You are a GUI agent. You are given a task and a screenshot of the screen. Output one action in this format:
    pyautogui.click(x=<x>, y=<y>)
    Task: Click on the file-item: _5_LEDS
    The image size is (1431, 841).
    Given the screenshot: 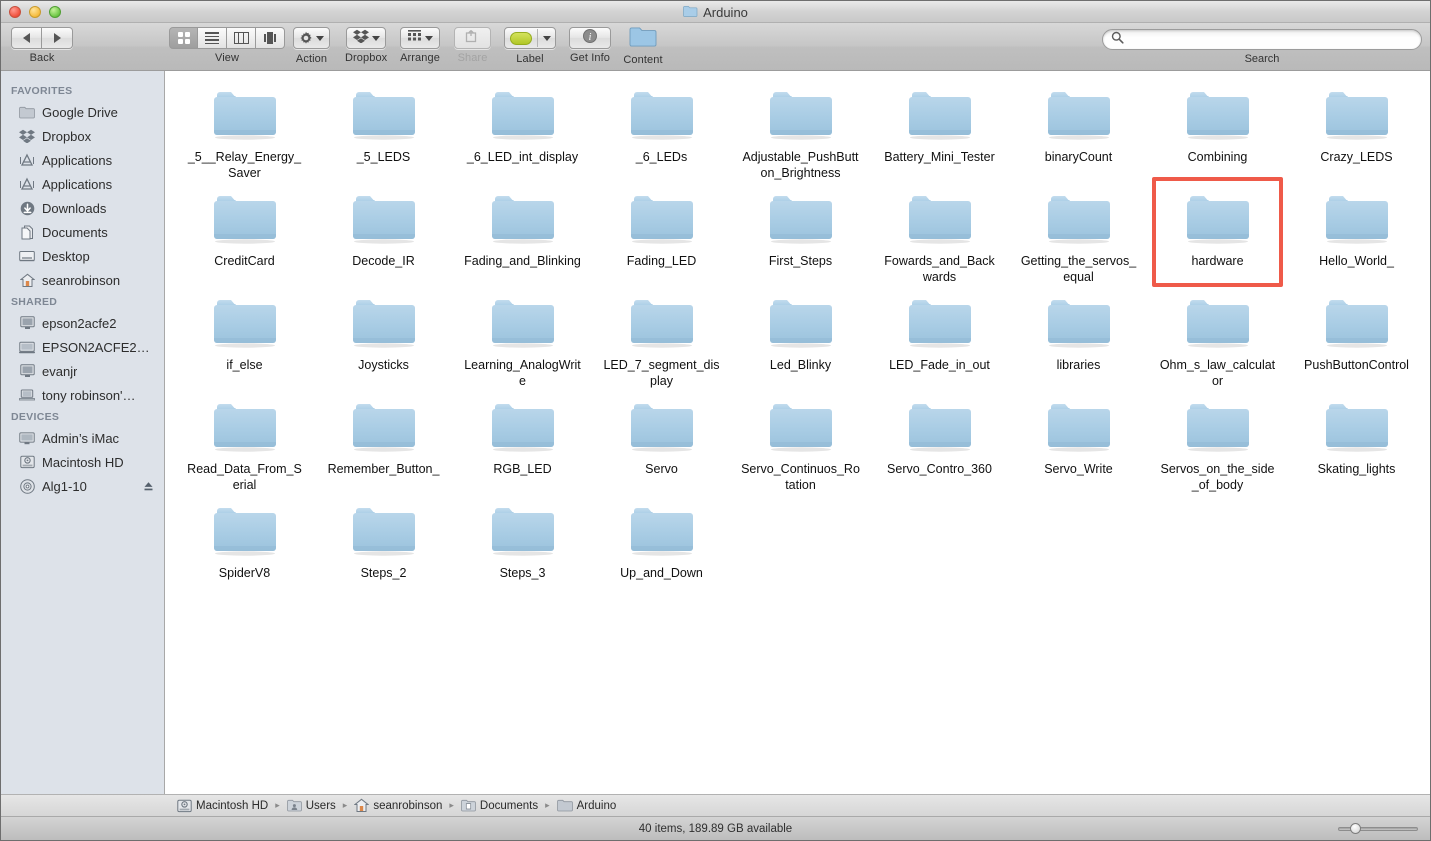 What is the action you would take?
    pyautogui.click(x=383, y=129)
    